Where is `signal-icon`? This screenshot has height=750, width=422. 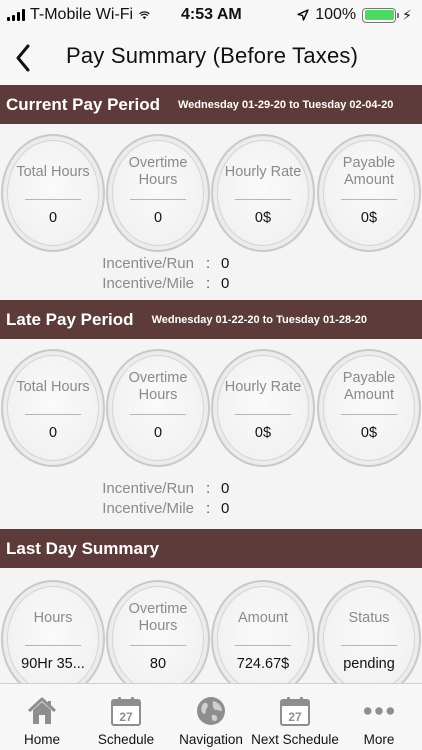
signal-icon is located at coordinates (16, 15).